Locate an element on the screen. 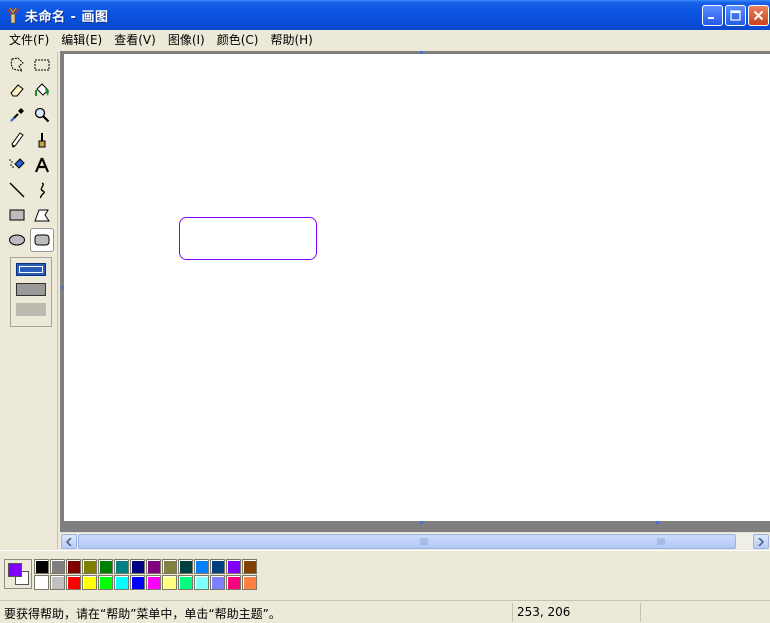  tool-fill is located at coordinates (42, 90).